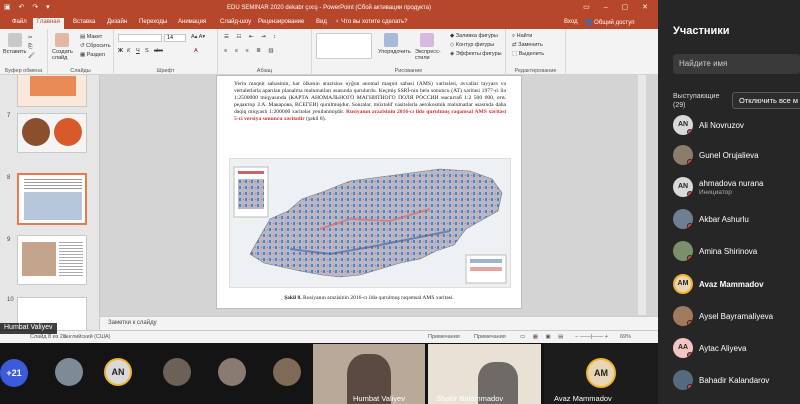 The width and height of the screenshot is (800, 404). Describe the element at coordinates (48, 337) in the screenshot. I see `status-slide-count: Слайд 8 из 28` at that location.